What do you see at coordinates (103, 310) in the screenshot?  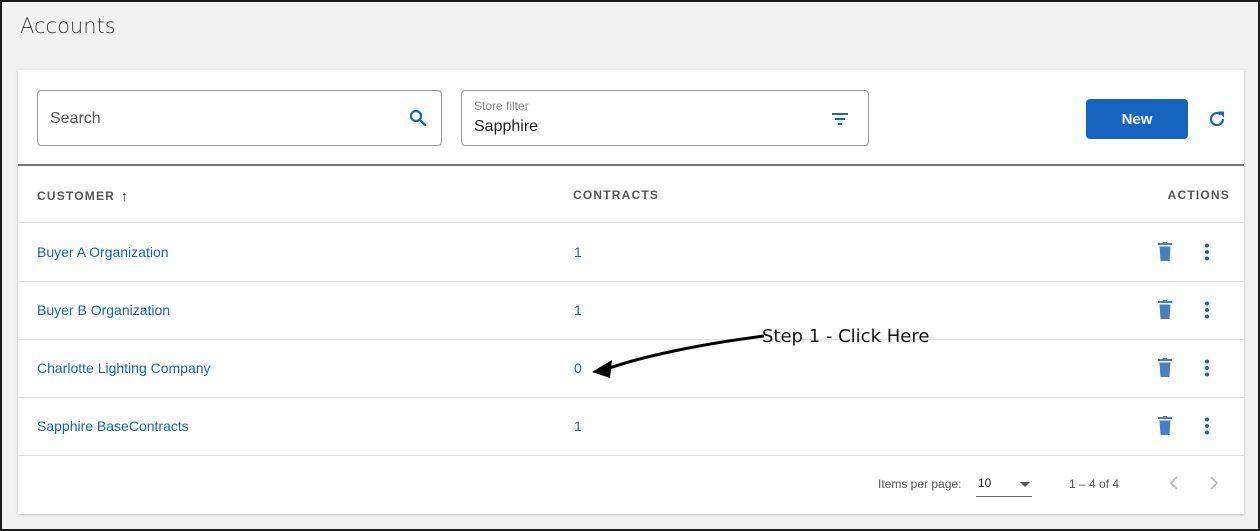 I see `customer-link: Buyer B Organization` at bounding box center [103, 310].